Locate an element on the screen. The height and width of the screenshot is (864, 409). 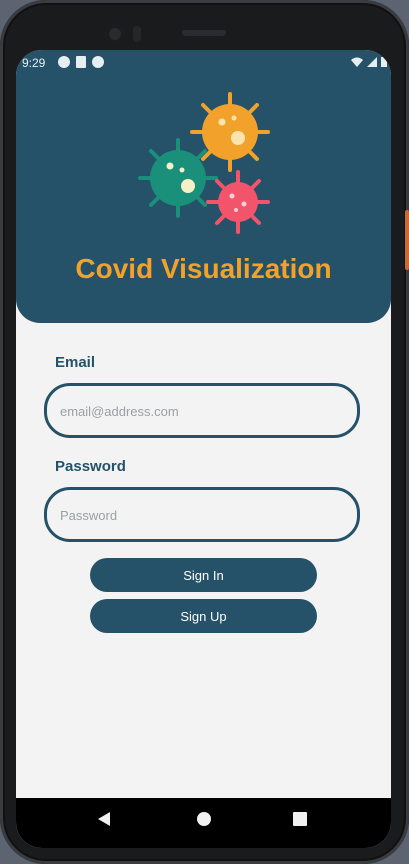
android-nav-bar is located at coordinates (203, 823).